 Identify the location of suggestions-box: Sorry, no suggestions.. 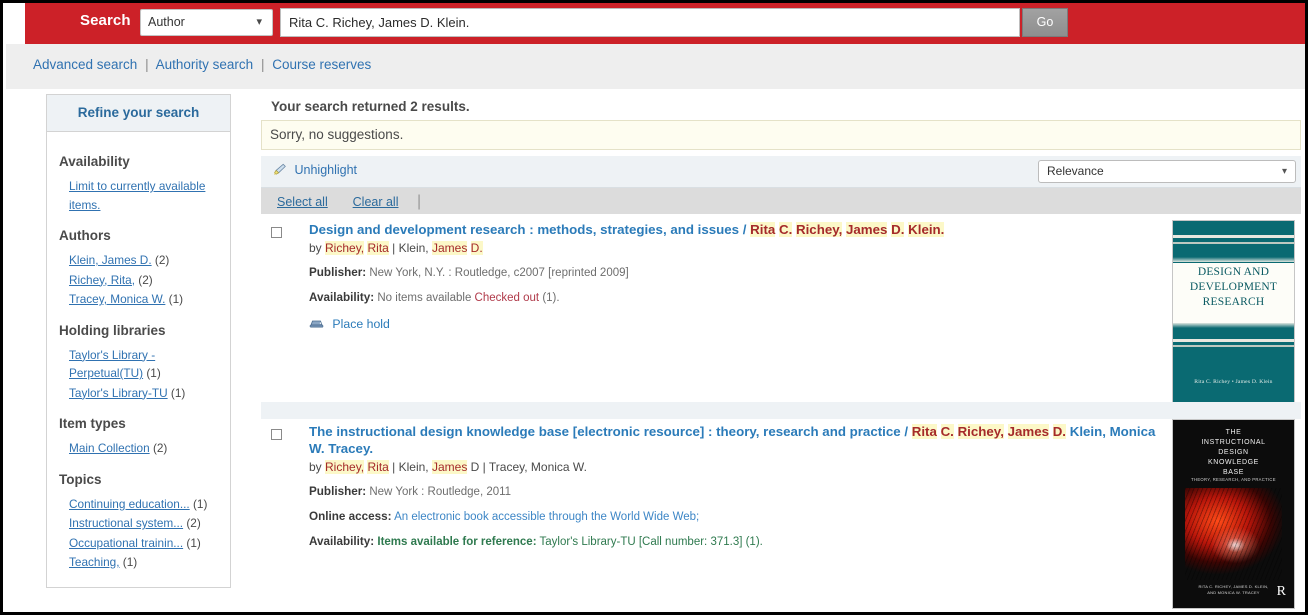
(781, 135).